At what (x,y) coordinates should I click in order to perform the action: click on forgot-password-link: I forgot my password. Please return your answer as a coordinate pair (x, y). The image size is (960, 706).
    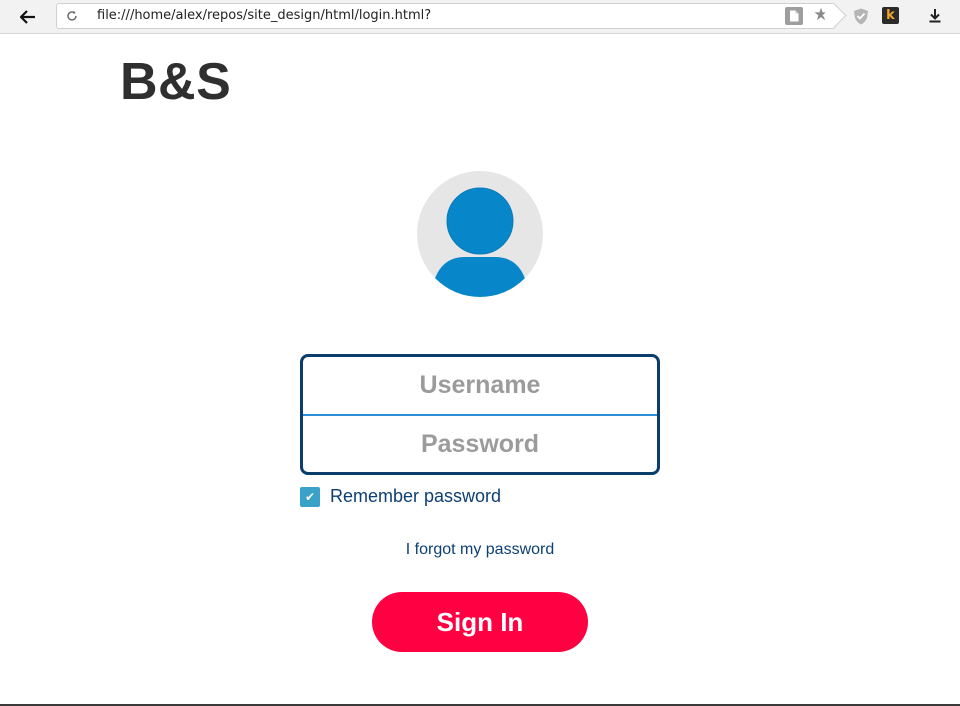
    Looking at the image, I should click on (480, 550).